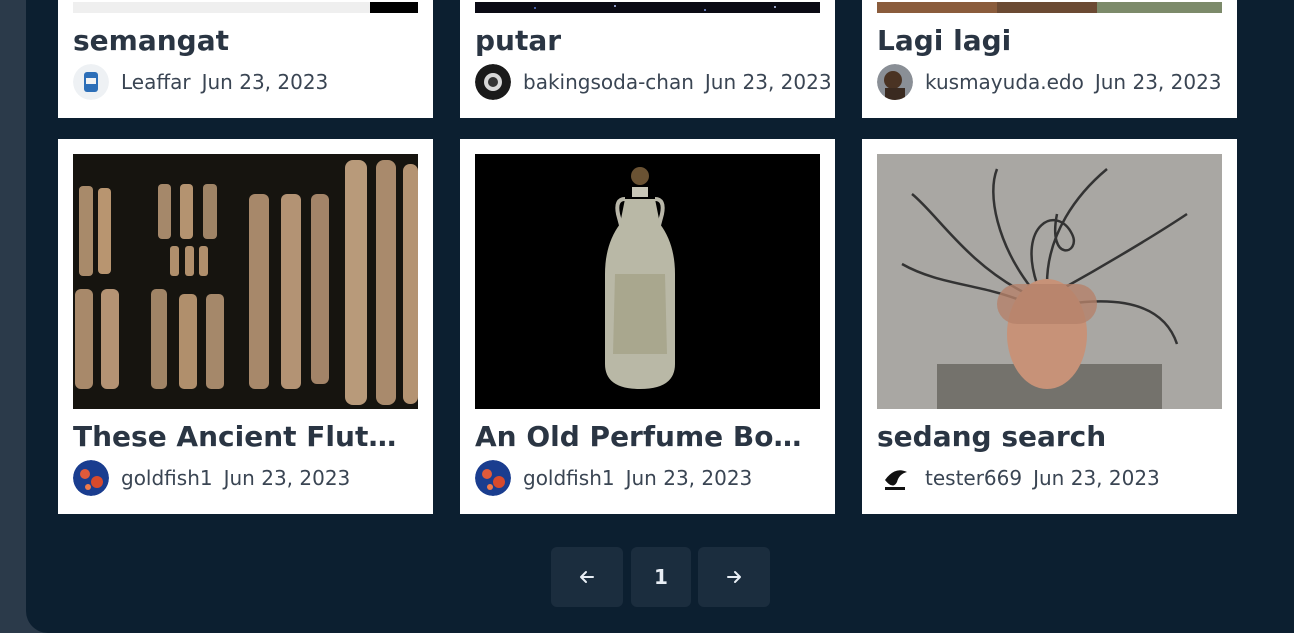  I want to click on post-title: sedang search, so click(1049, 437).